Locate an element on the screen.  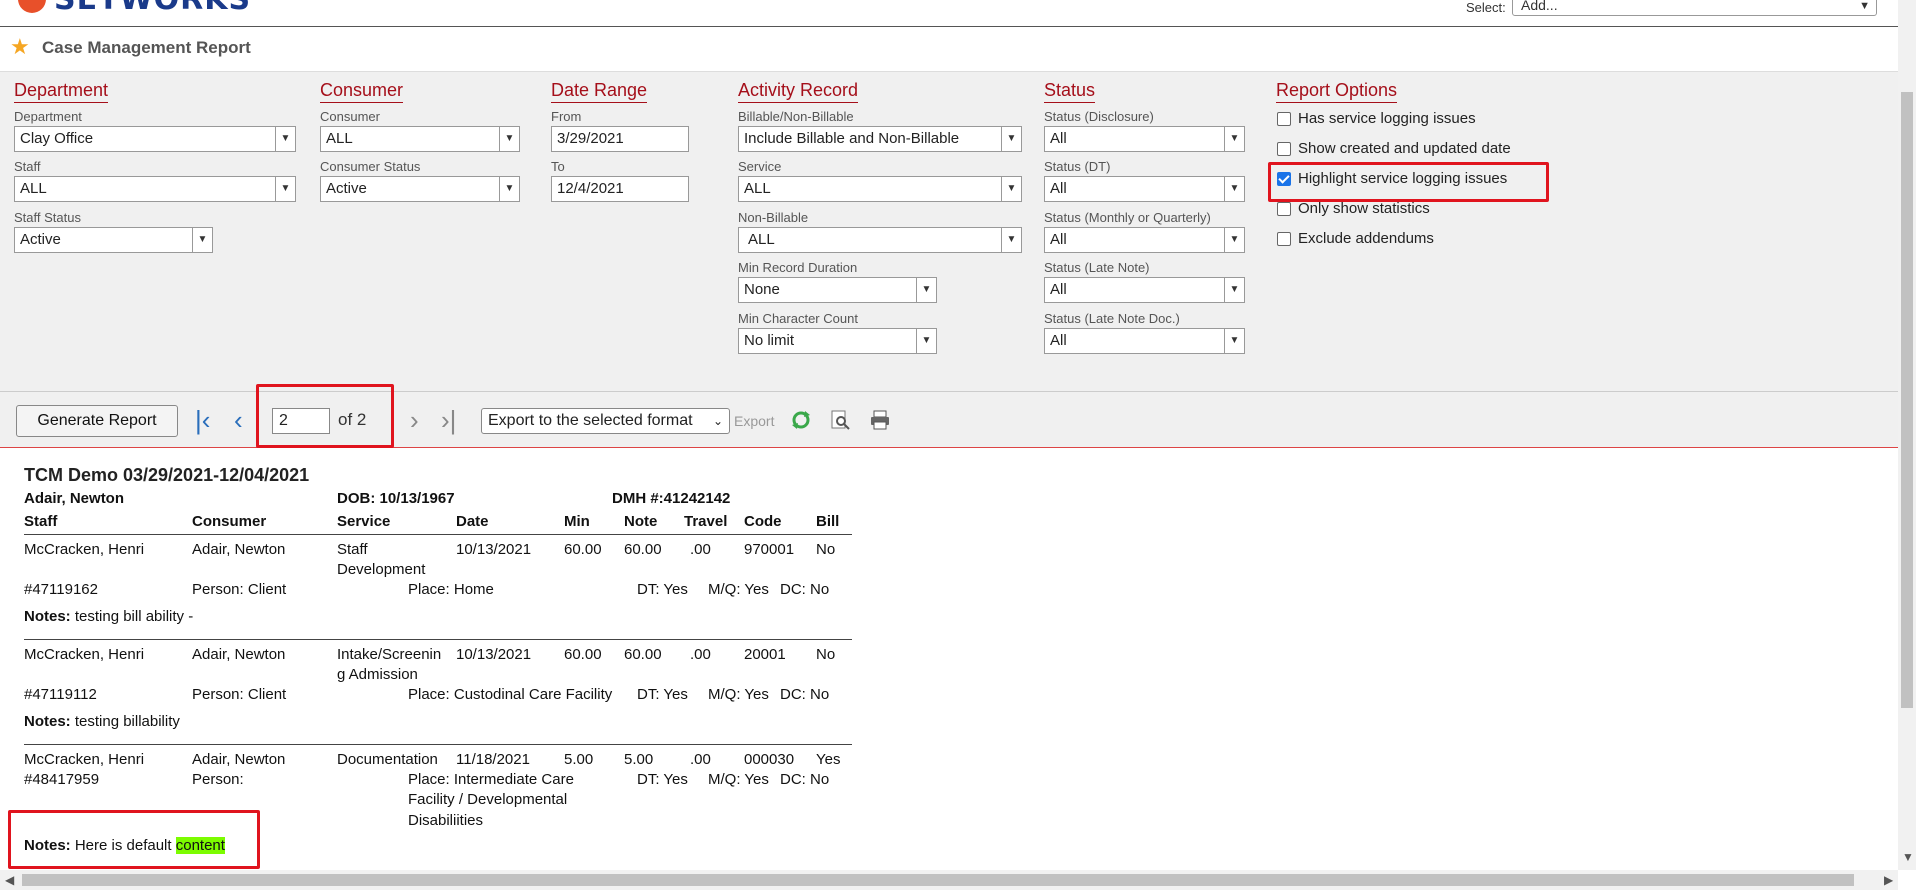
to-label: To is located at coordinates (558, 166).